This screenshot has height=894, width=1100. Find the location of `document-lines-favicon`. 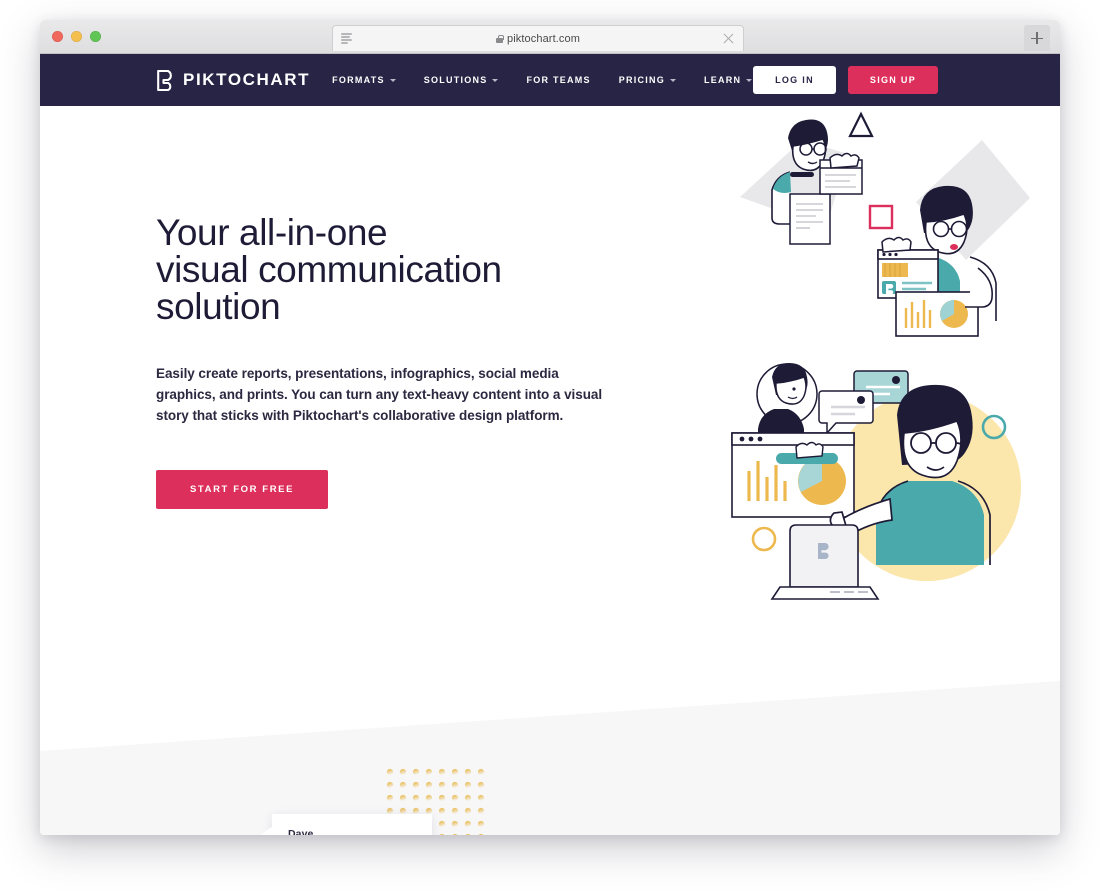

document-lines-favicon is located at coordinates (347, 38).